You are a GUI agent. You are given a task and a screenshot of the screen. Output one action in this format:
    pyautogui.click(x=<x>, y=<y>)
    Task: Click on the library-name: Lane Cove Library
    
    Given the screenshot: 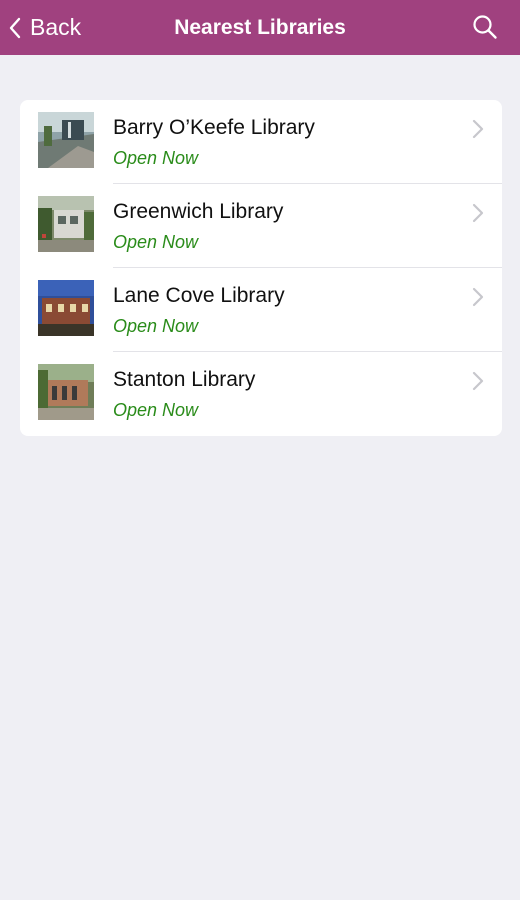 What is the action you would take?
    pyautogui.click(x=199, y=295)
    